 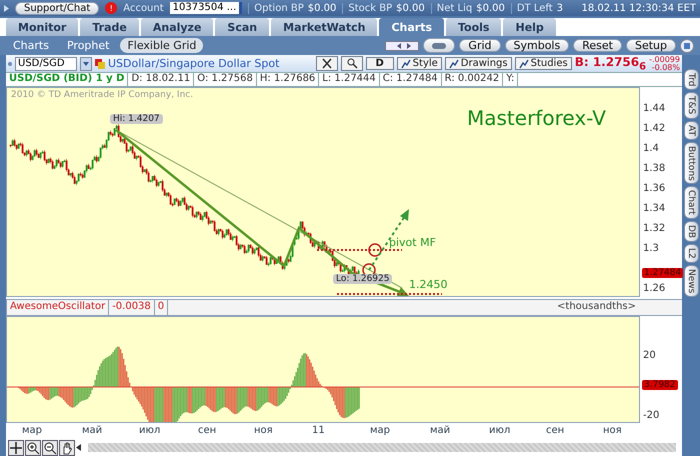 I want to click on pivot-circle, so click(x=375, y=250).